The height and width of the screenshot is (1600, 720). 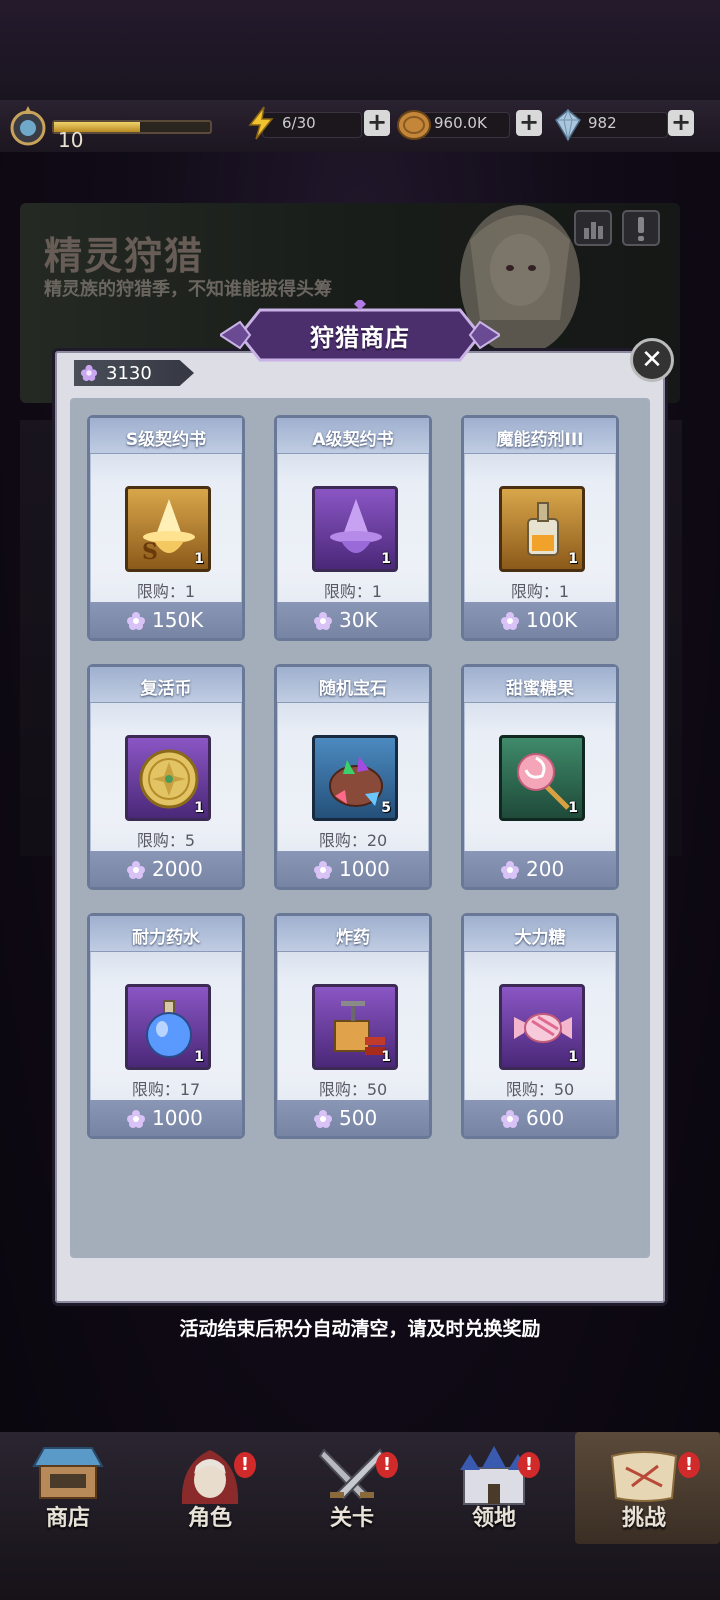 I want to click on diamond-icon, so click(x=568, y=125).